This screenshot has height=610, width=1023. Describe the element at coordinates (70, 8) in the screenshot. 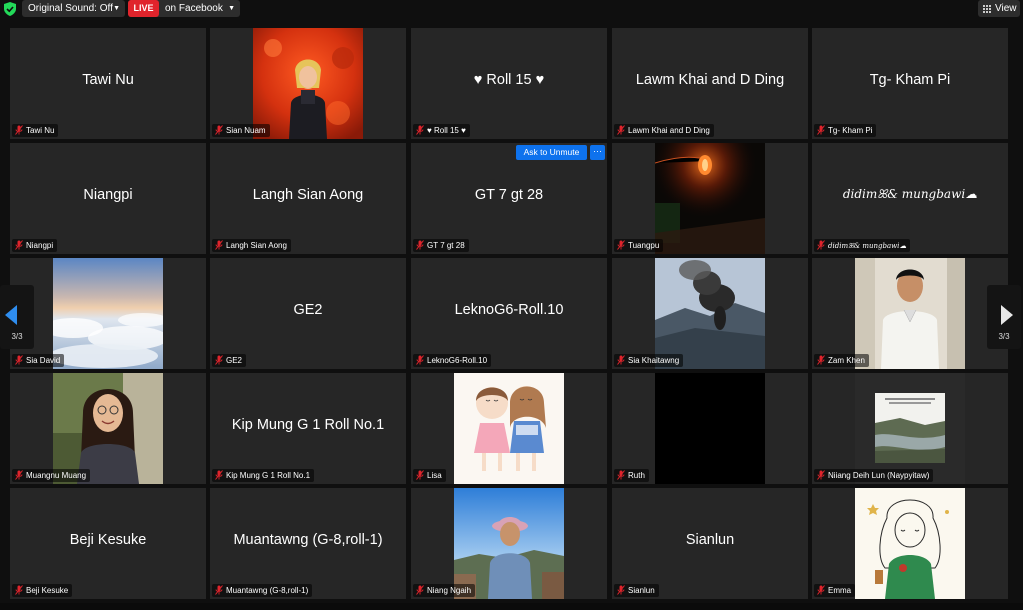

I see `original-sound-label: Original Sound: Off` at that location.